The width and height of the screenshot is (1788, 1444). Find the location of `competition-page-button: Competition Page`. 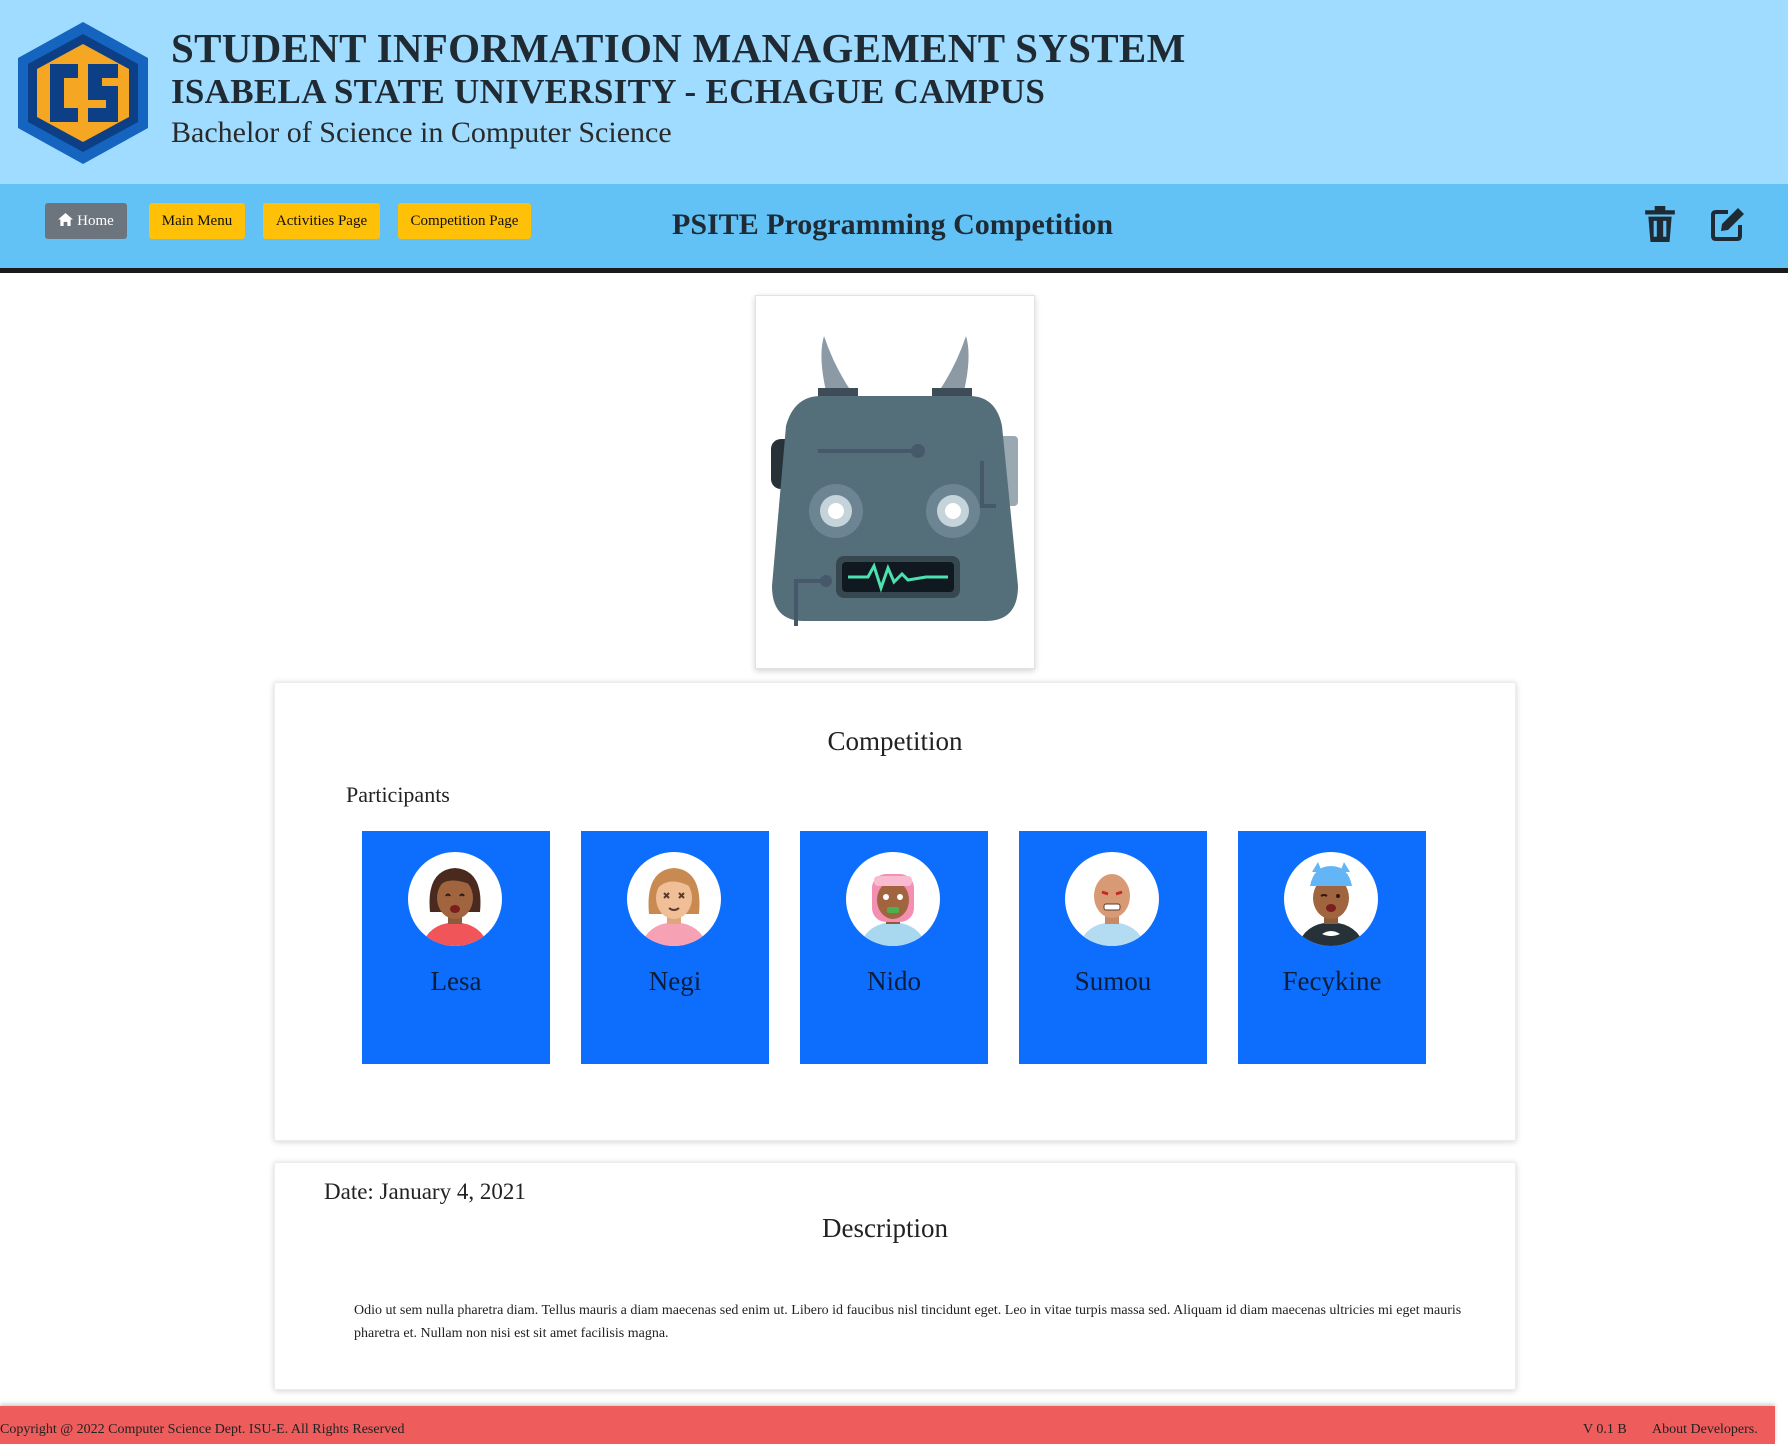

competition-page-button: Competition Page is located at coordinates (464, 221).